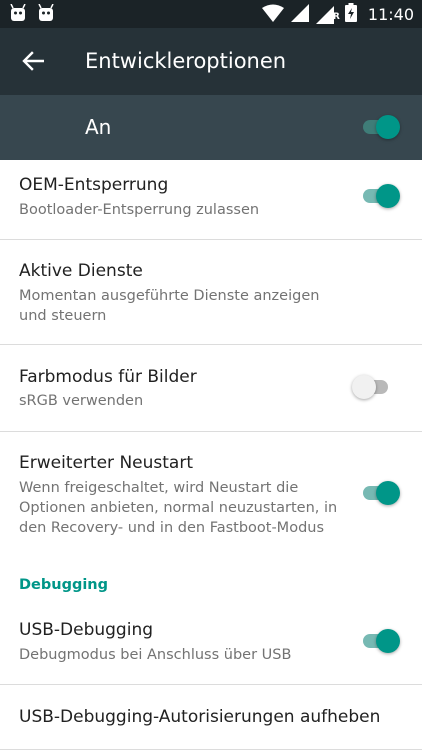 The width and height of the screenshot is (422, 750). What do you see at coordinates (81, 271) in the screenshot?
I see `setting-title: Aktive Dienste` at bounding box center [81, 271].